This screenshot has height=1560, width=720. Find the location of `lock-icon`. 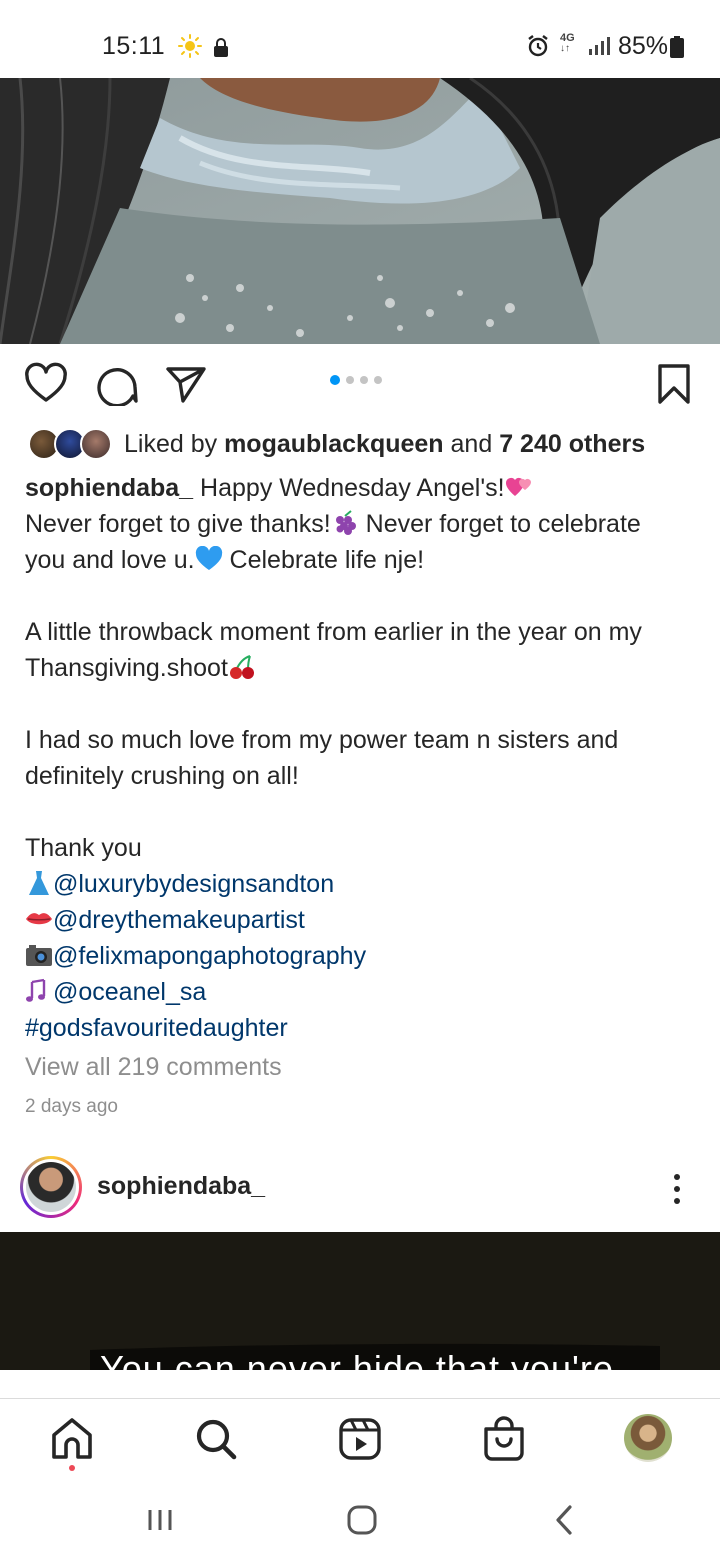

lock-icon is located at coordinates (221, 47).